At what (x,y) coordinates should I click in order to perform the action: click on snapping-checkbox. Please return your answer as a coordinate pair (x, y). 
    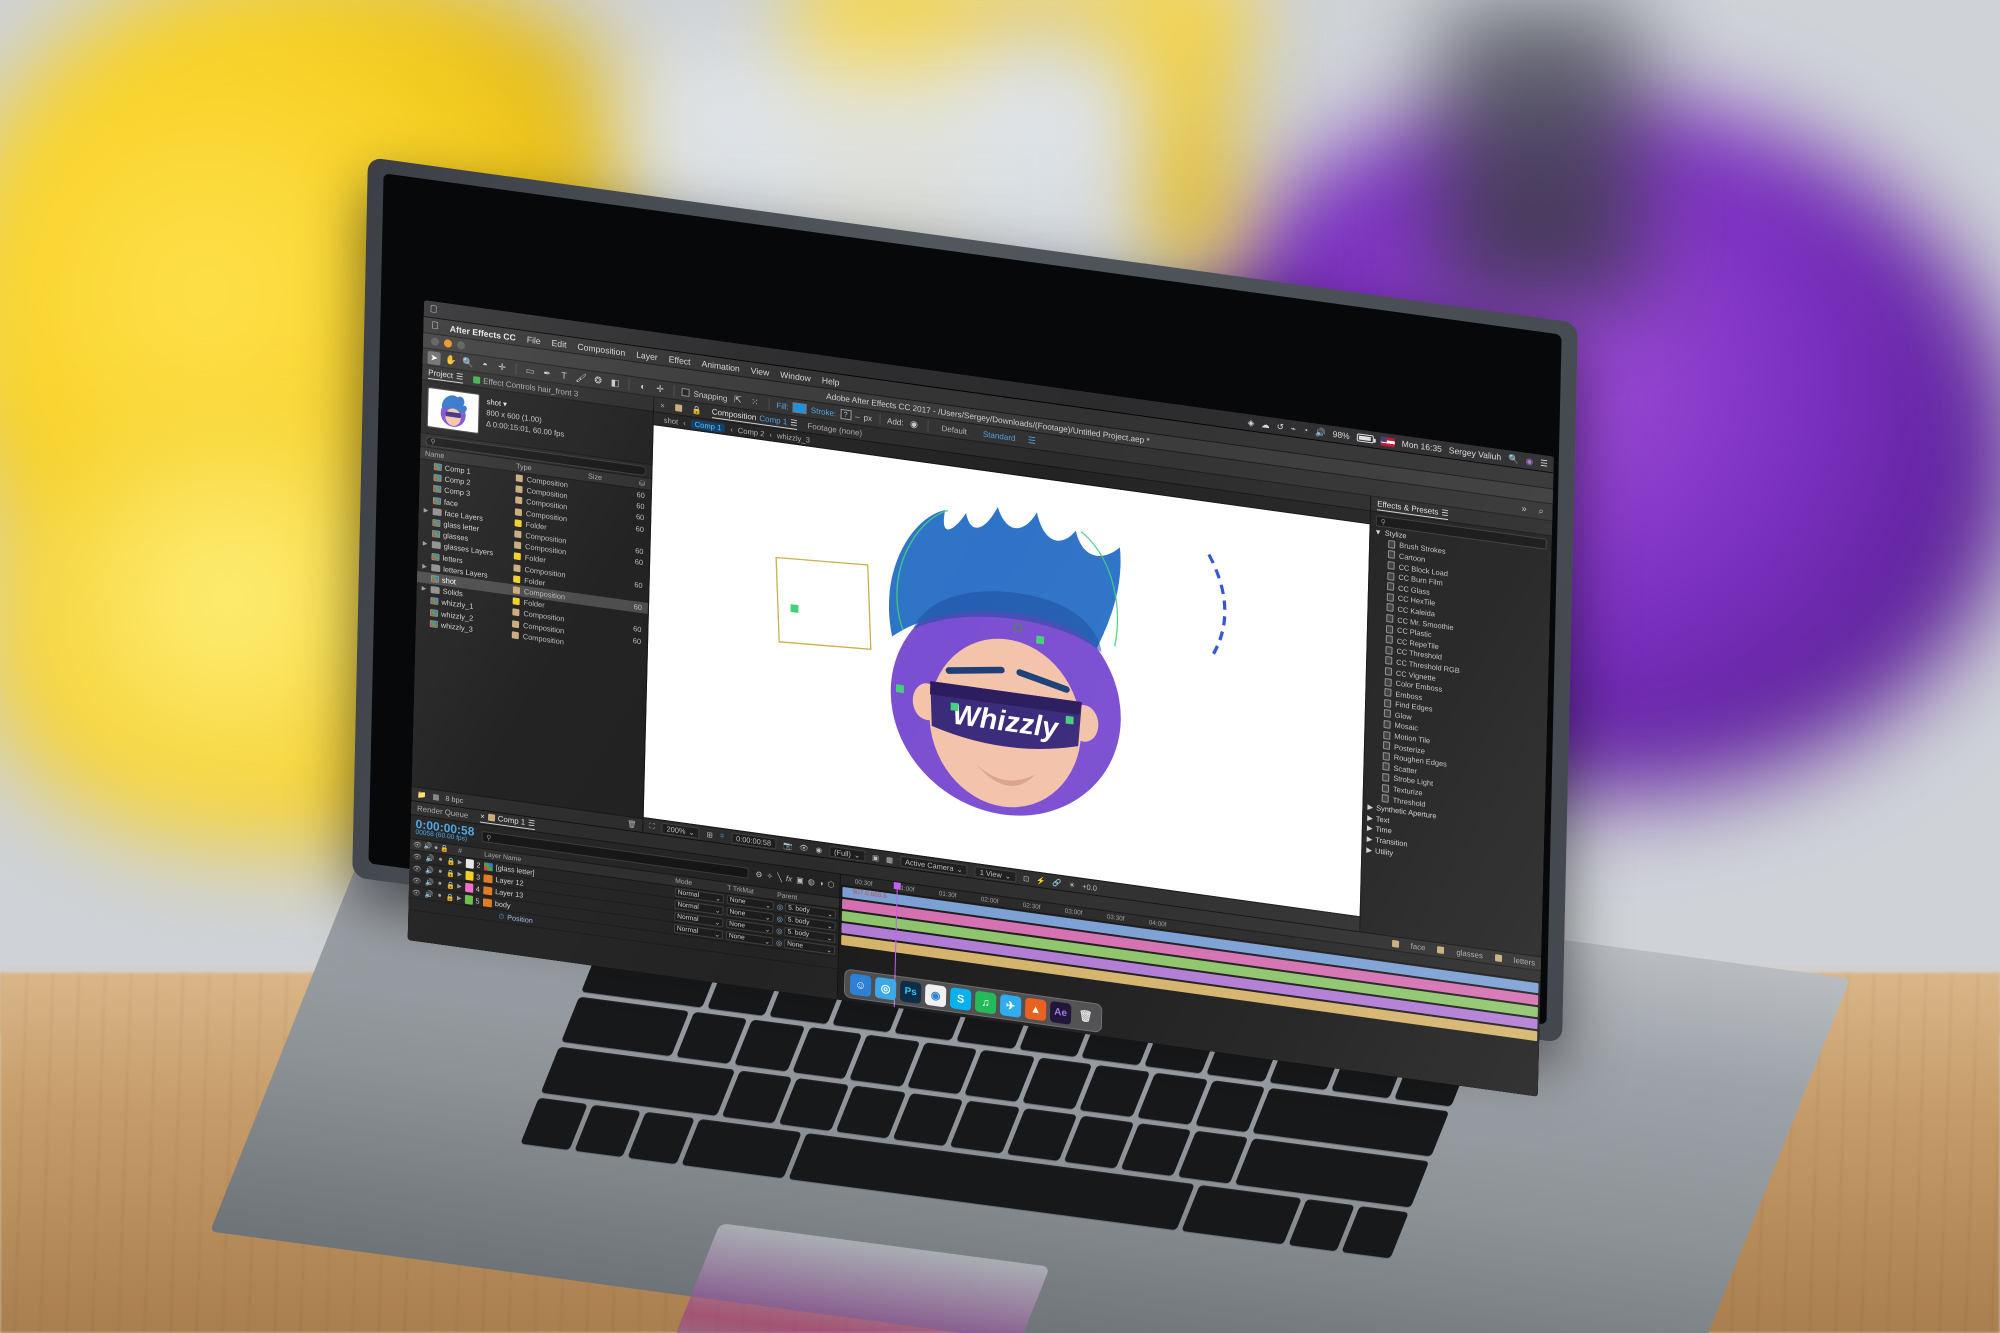
    Looking at the image, I should click on (685, 392).